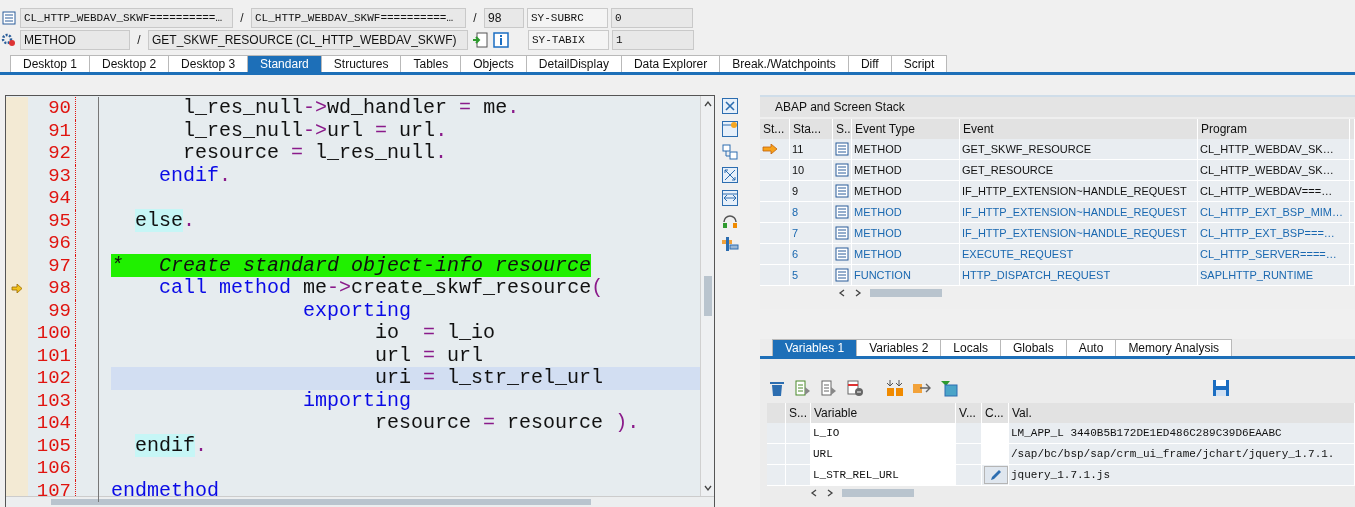 The image size is (1355, 507). What do you see at coordinates (52, 108) in the screenshot?
I see `line-number: 90` at bounding box center [52, 108].